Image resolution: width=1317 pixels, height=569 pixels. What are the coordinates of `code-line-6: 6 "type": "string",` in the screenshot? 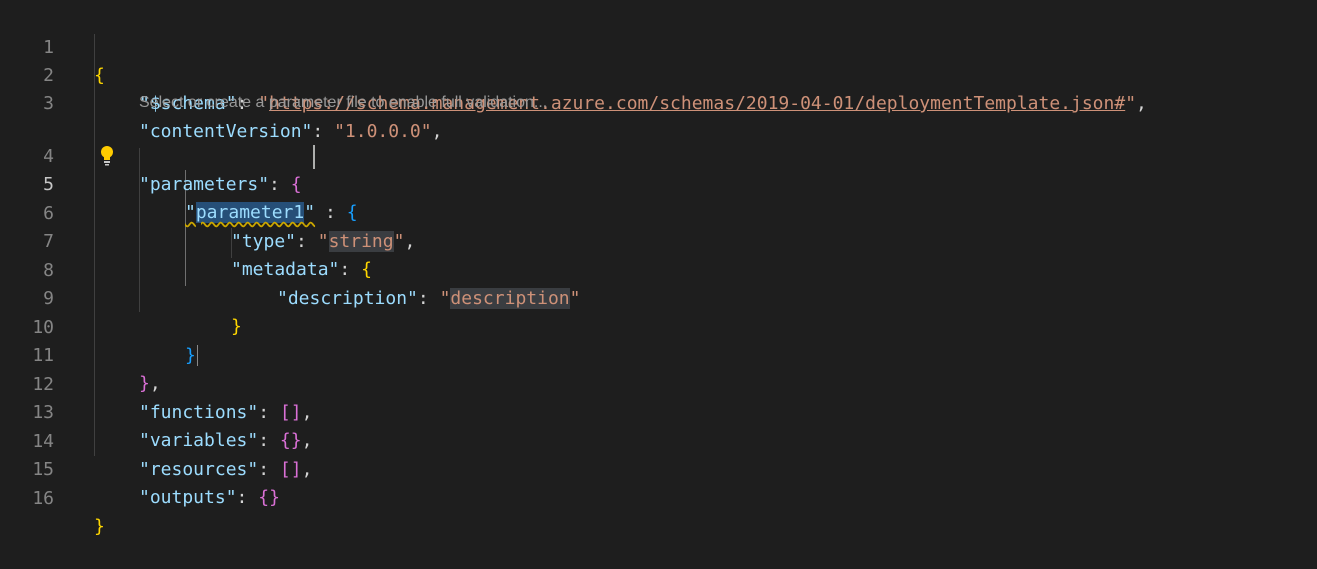 It's located at (658, 212).